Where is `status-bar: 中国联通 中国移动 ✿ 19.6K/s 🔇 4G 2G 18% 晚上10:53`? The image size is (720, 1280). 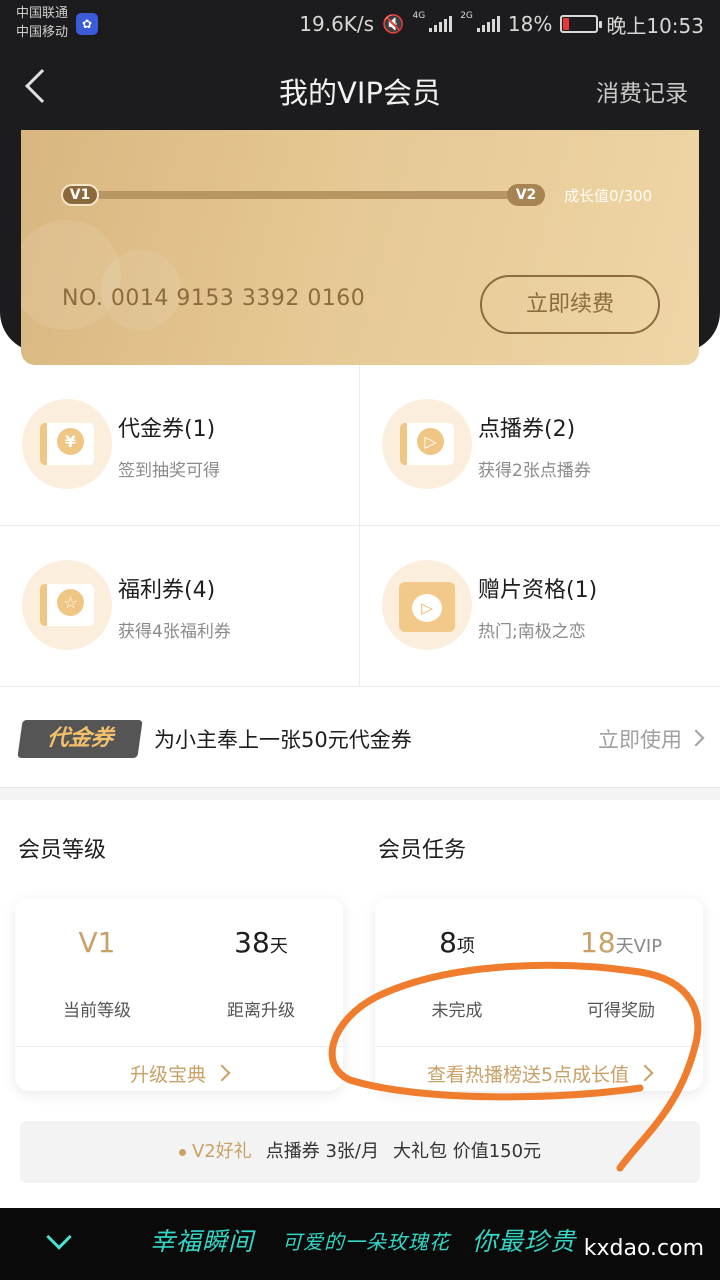
status-bar: 中国联通 中国移动 ✿ 19.6K/s 🔇 4G 2G 18% 晚上10:53 is located at coordinates (360, 24).